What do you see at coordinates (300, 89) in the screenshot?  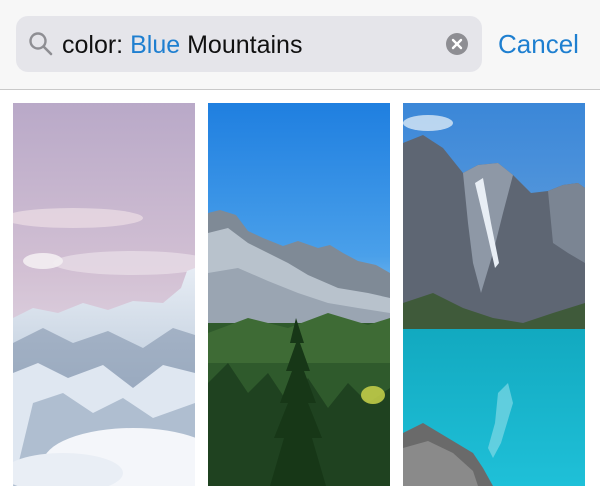 I see `divider` at bounding box center [300, 89].